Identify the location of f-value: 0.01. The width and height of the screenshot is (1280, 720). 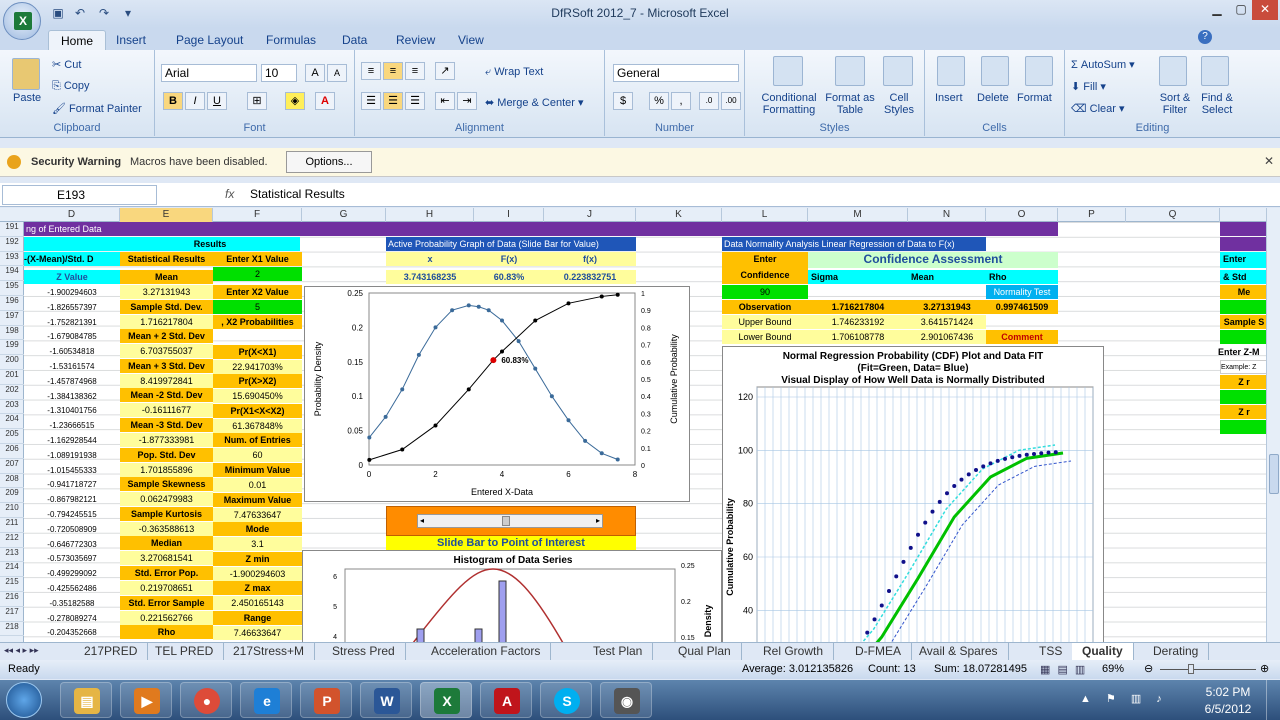
(257, 485).